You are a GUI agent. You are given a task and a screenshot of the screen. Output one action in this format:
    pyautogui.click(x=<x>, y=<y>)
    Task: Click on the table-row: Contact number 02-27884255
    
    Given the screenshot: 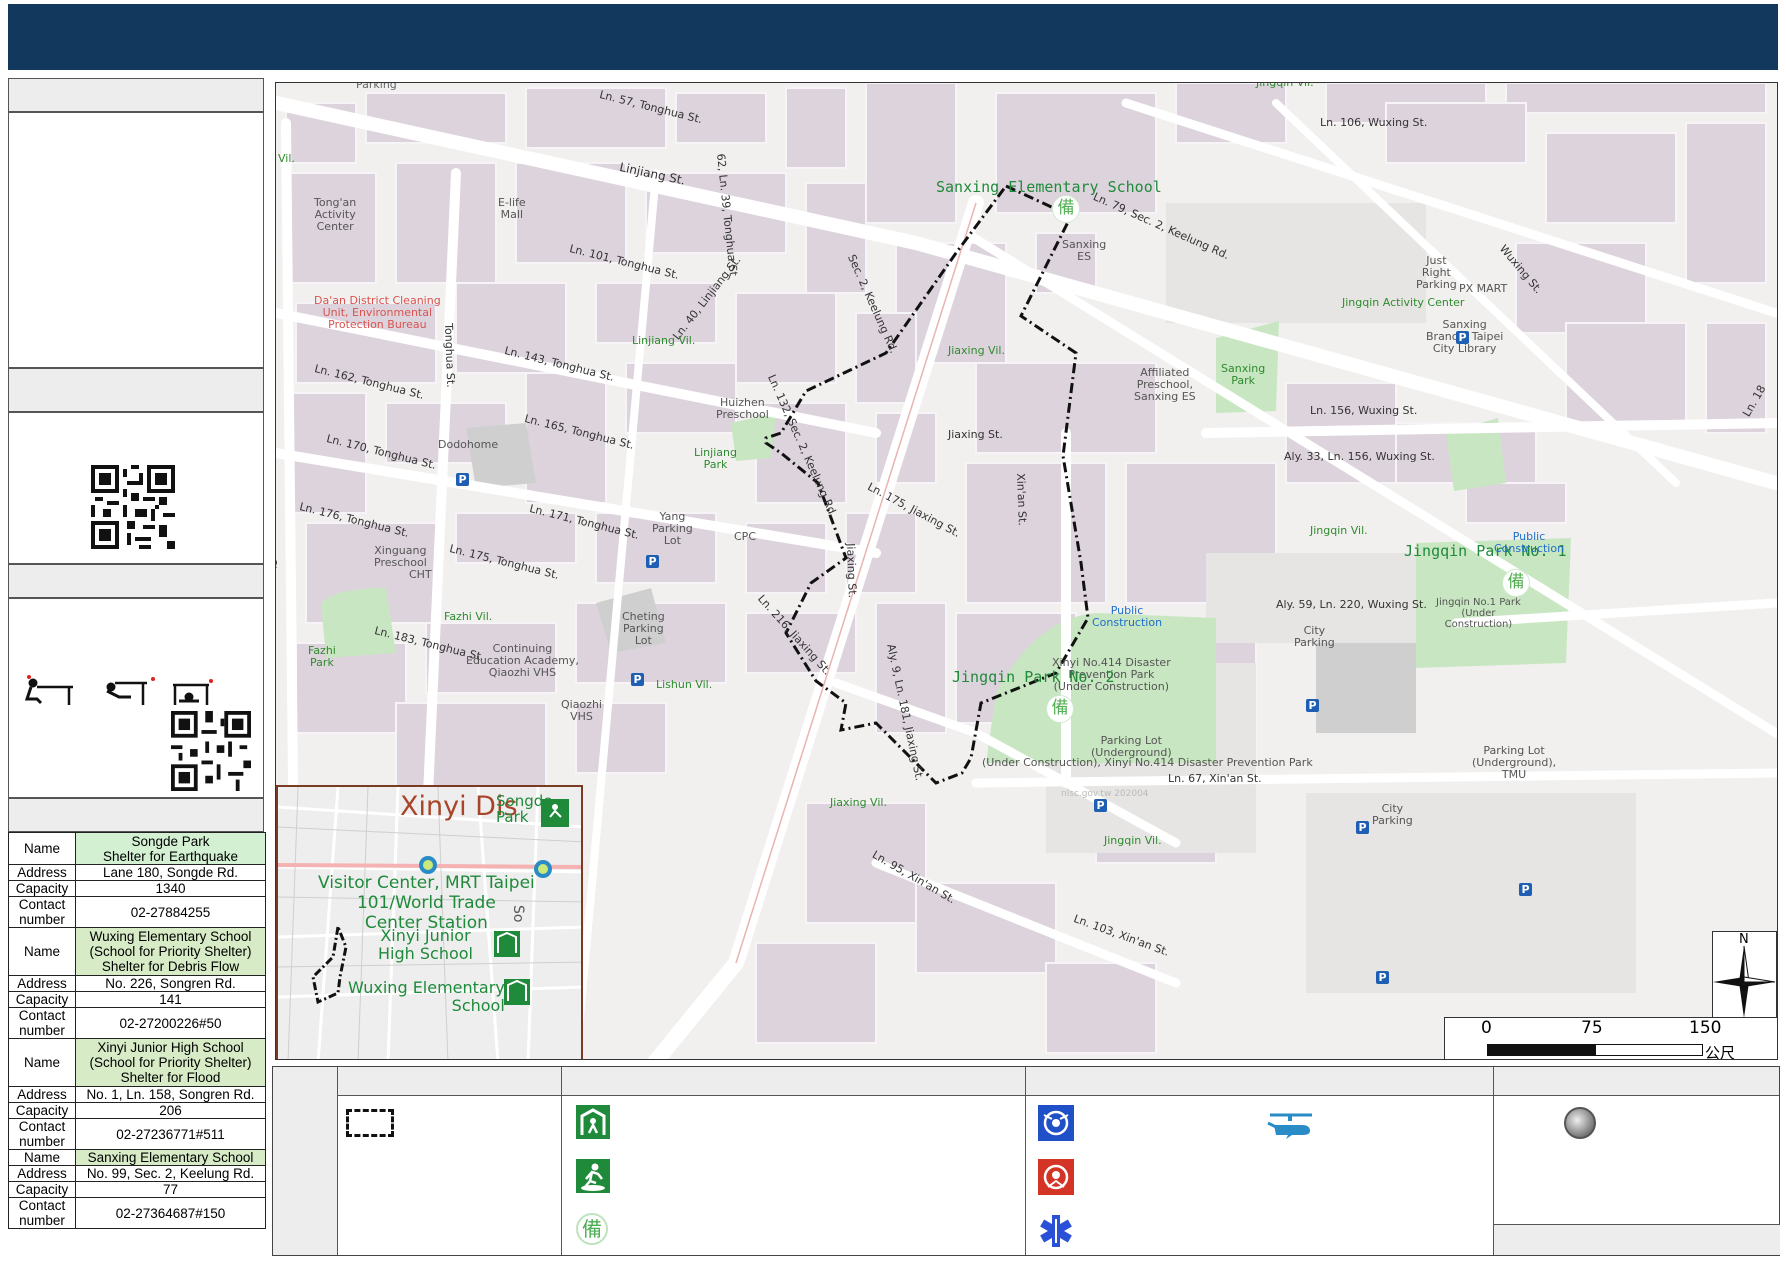 What is the action you would take?
    pyautogui.click(x=137, y=912)
    